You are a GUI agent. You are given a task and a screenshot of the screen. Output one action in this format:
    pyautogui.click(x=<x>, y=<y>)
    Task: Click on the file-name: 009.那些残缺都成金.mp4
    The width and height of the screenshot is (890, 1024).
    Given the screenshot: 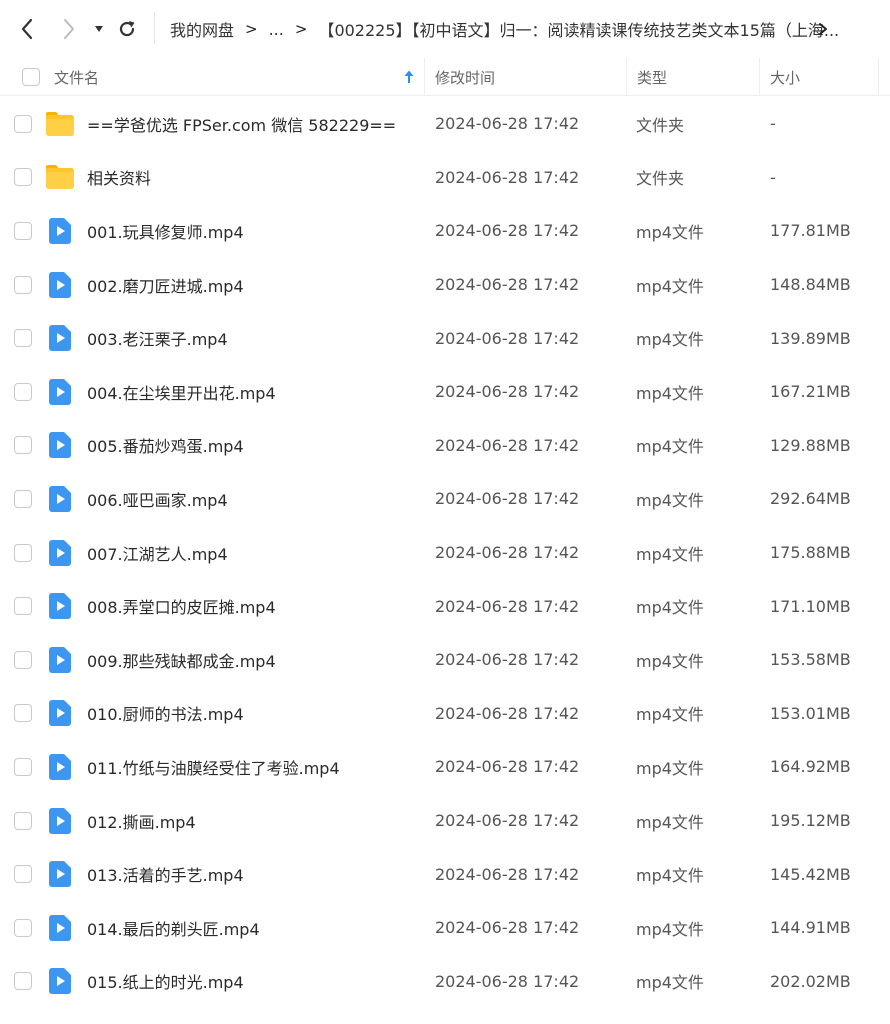 What is the action you would take?
    pyautogui.click(x=181, y=660)
    